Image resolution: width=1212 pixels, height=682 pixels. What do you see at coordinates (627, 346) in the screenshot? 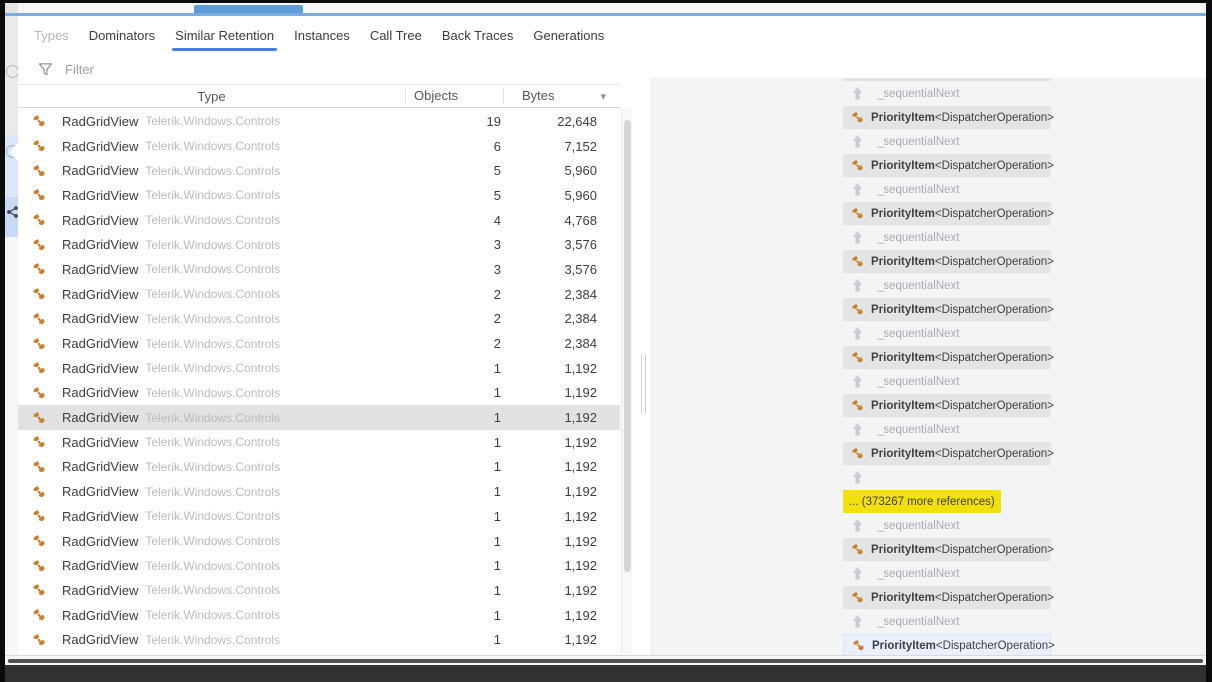
I see `table-scrollbar-thumb` at bounding box center [627, 346].